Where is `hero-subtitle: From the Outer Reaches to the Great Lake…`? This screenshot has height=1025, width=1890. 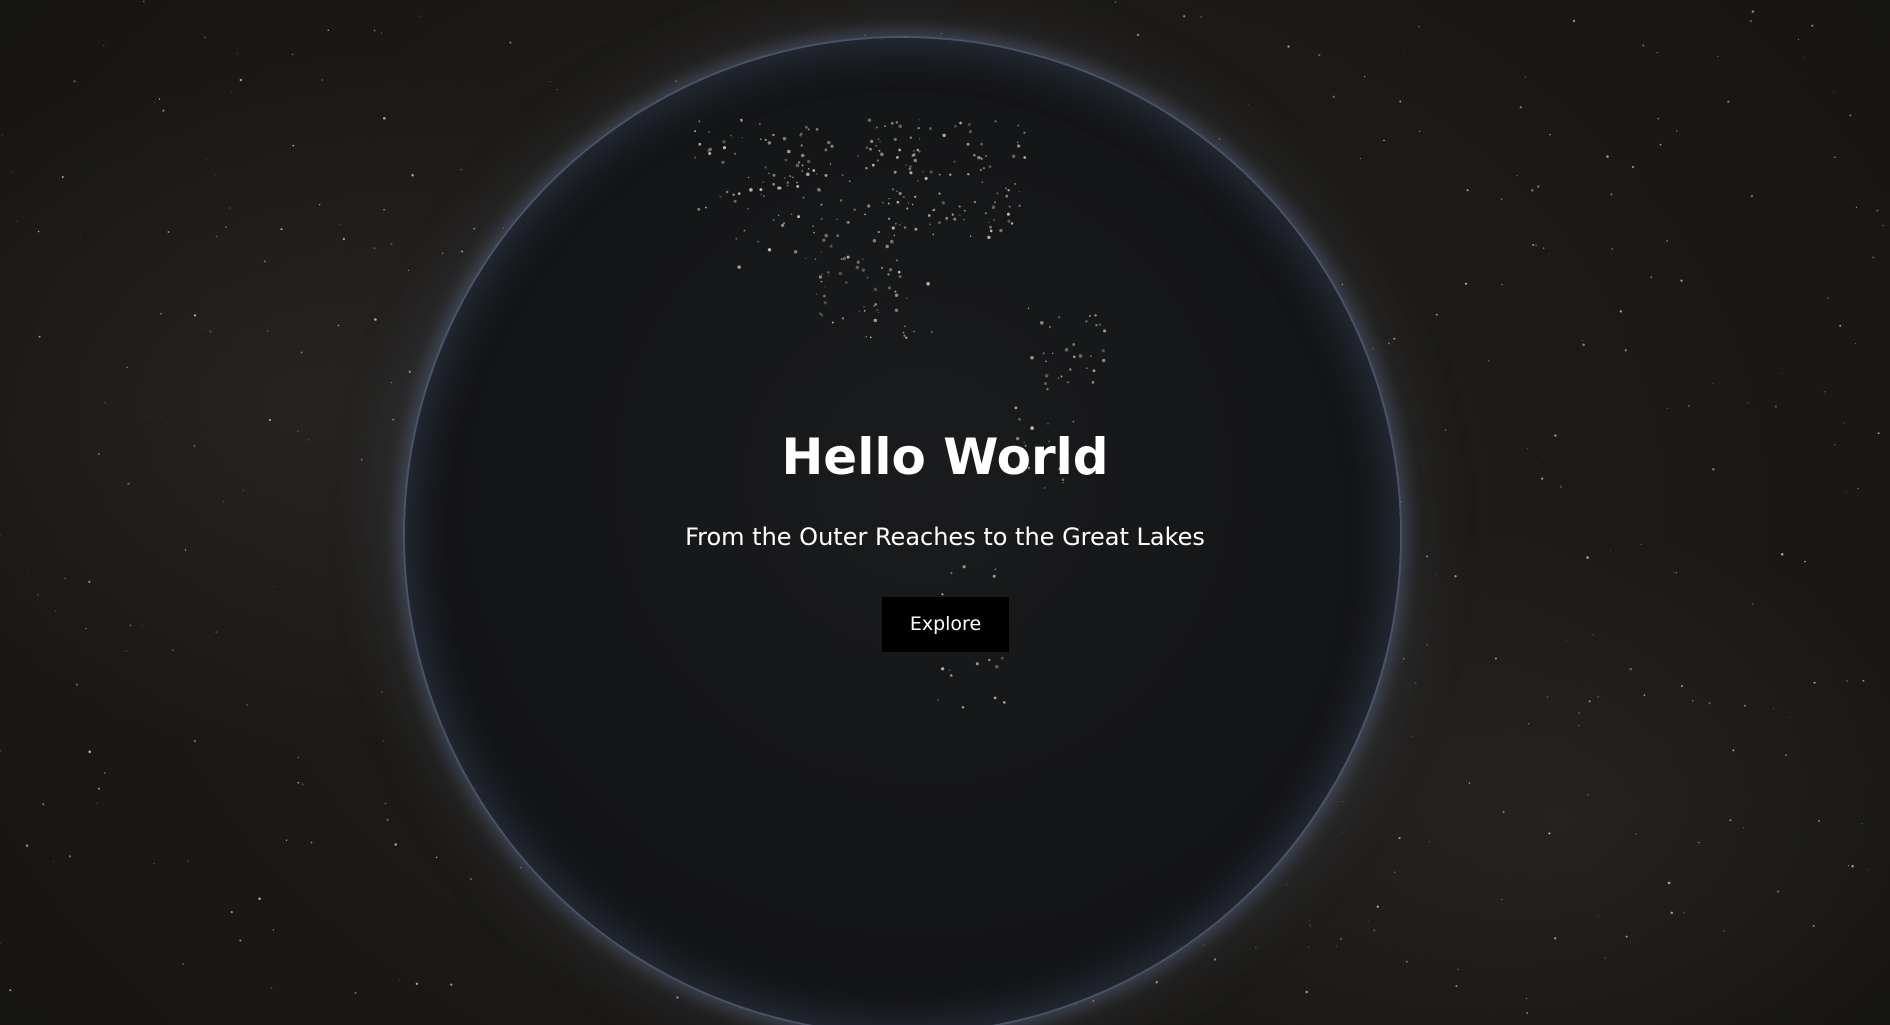 hero-subtitle: From the Outer Reaches to the Great Lake… is located at coordinates (945, 537).